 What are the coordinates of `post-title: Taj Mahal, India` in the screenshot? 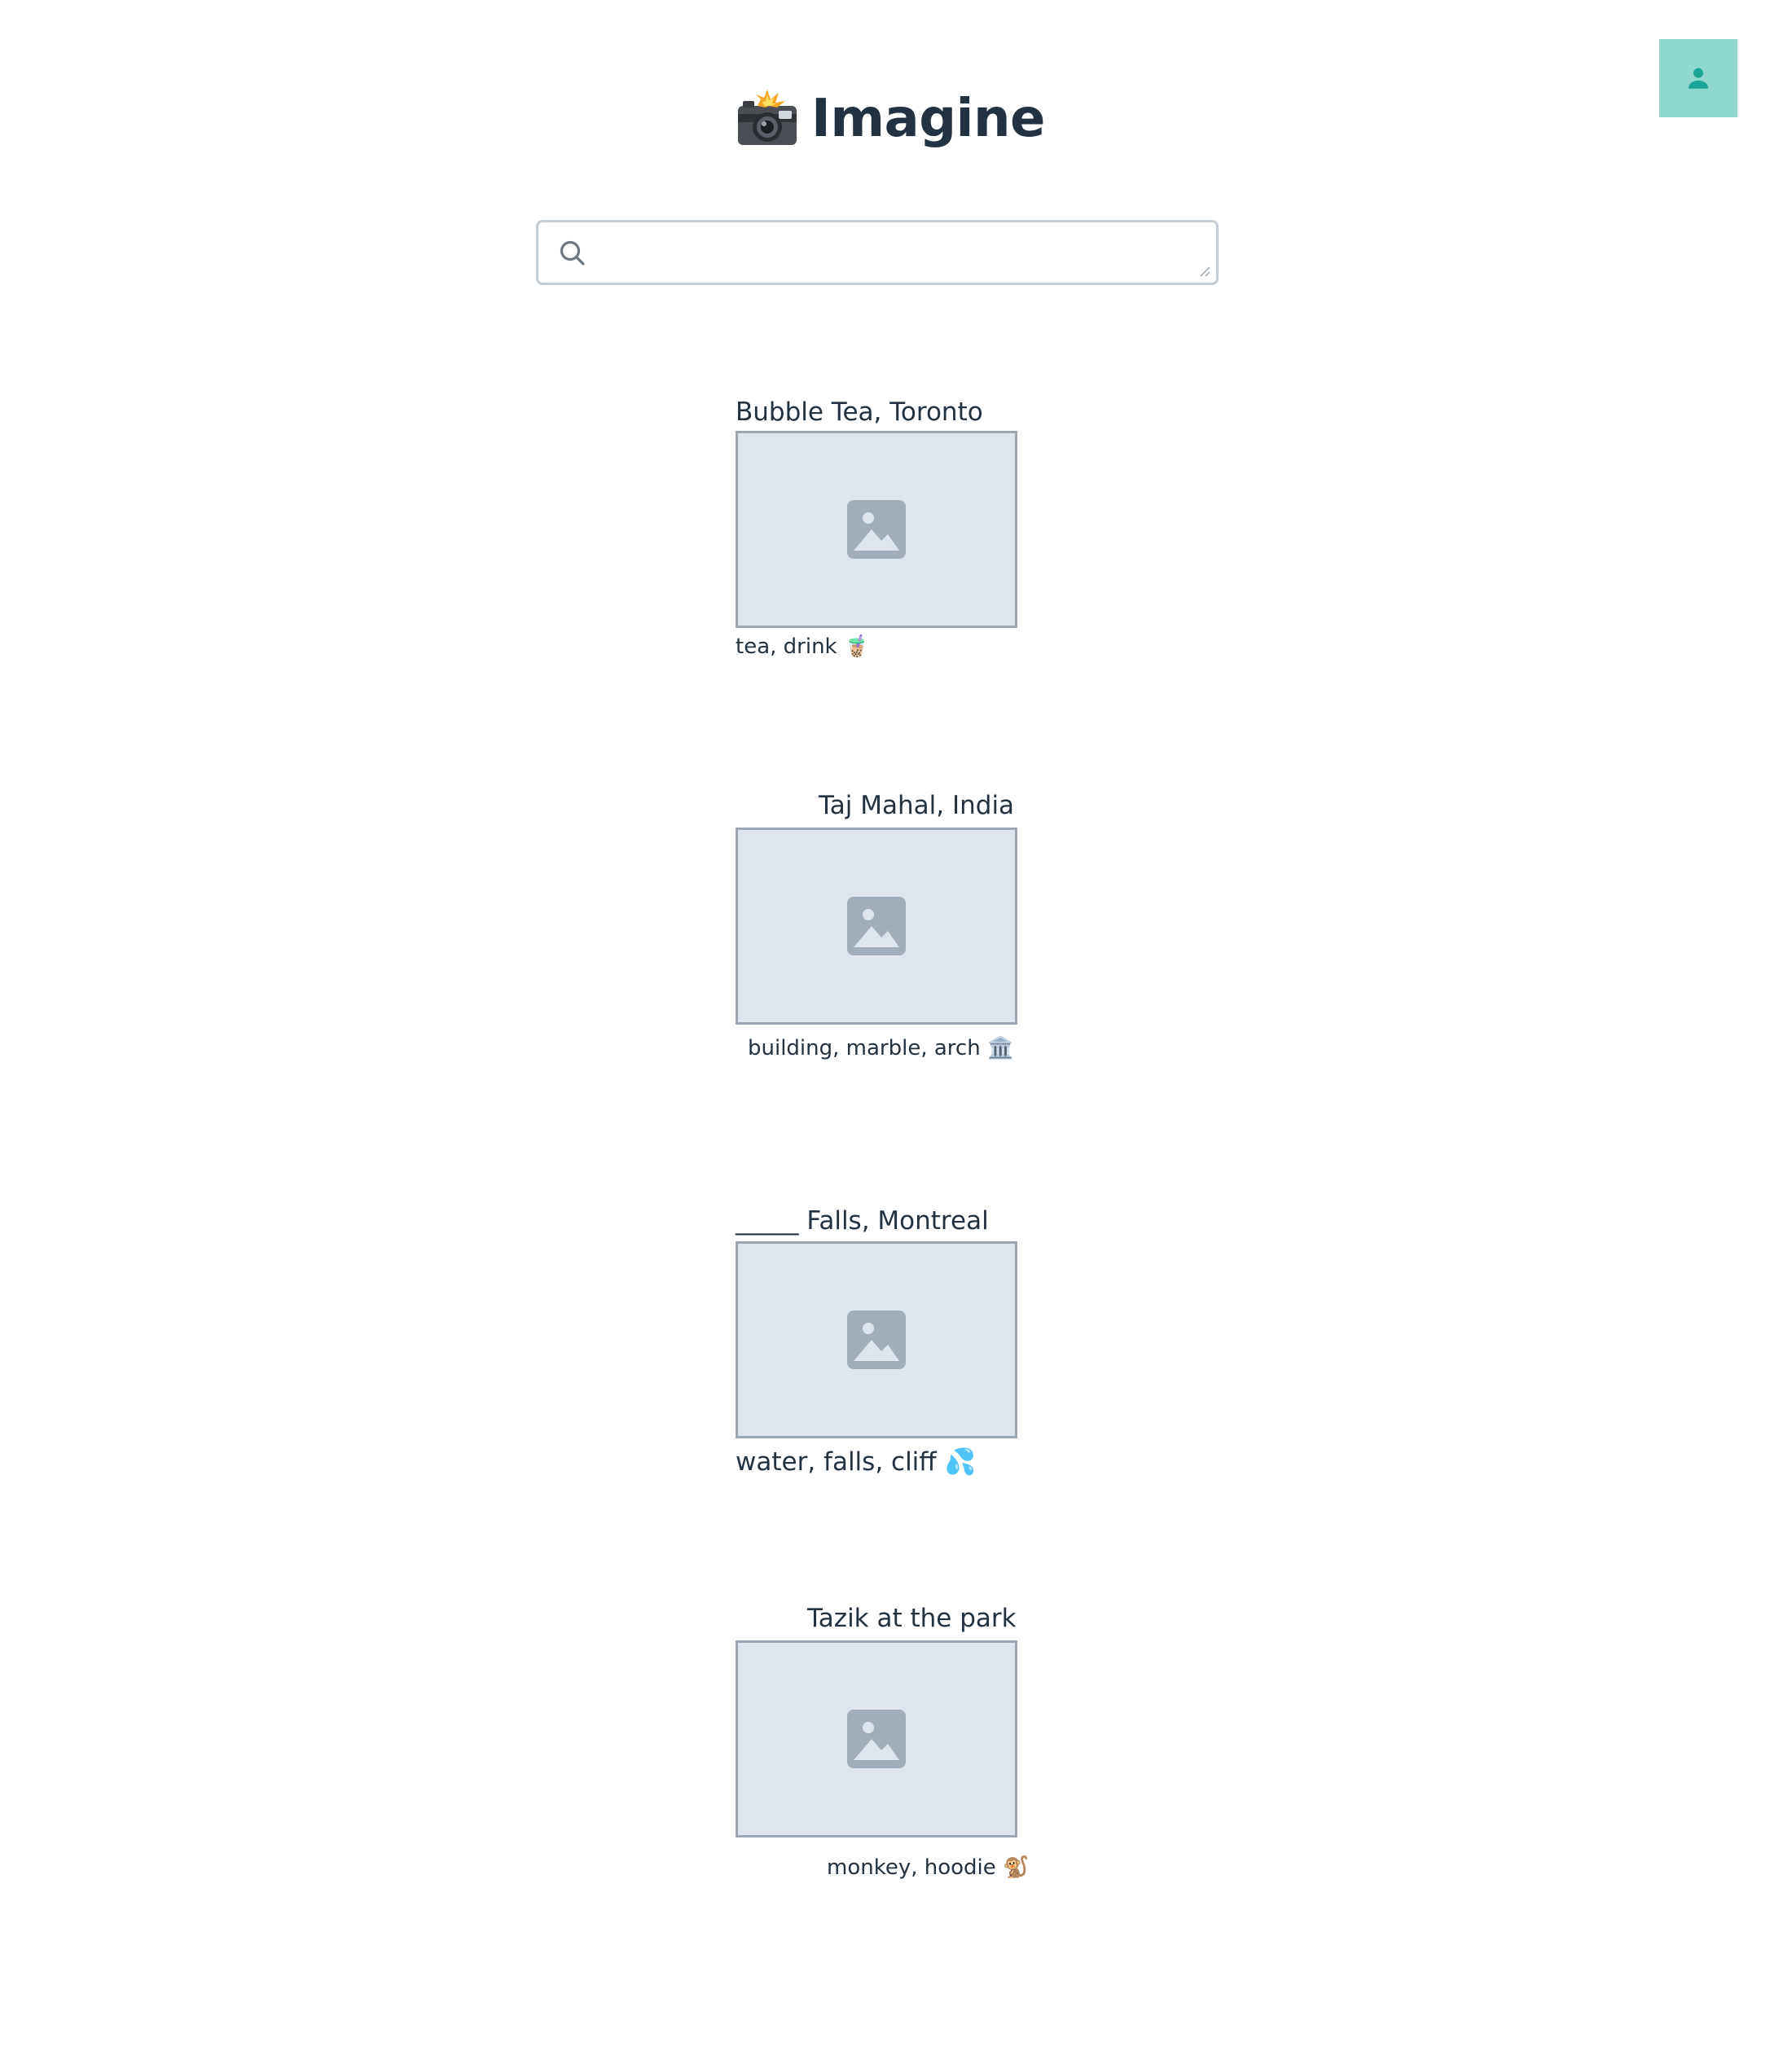 It's located at (917, 805).